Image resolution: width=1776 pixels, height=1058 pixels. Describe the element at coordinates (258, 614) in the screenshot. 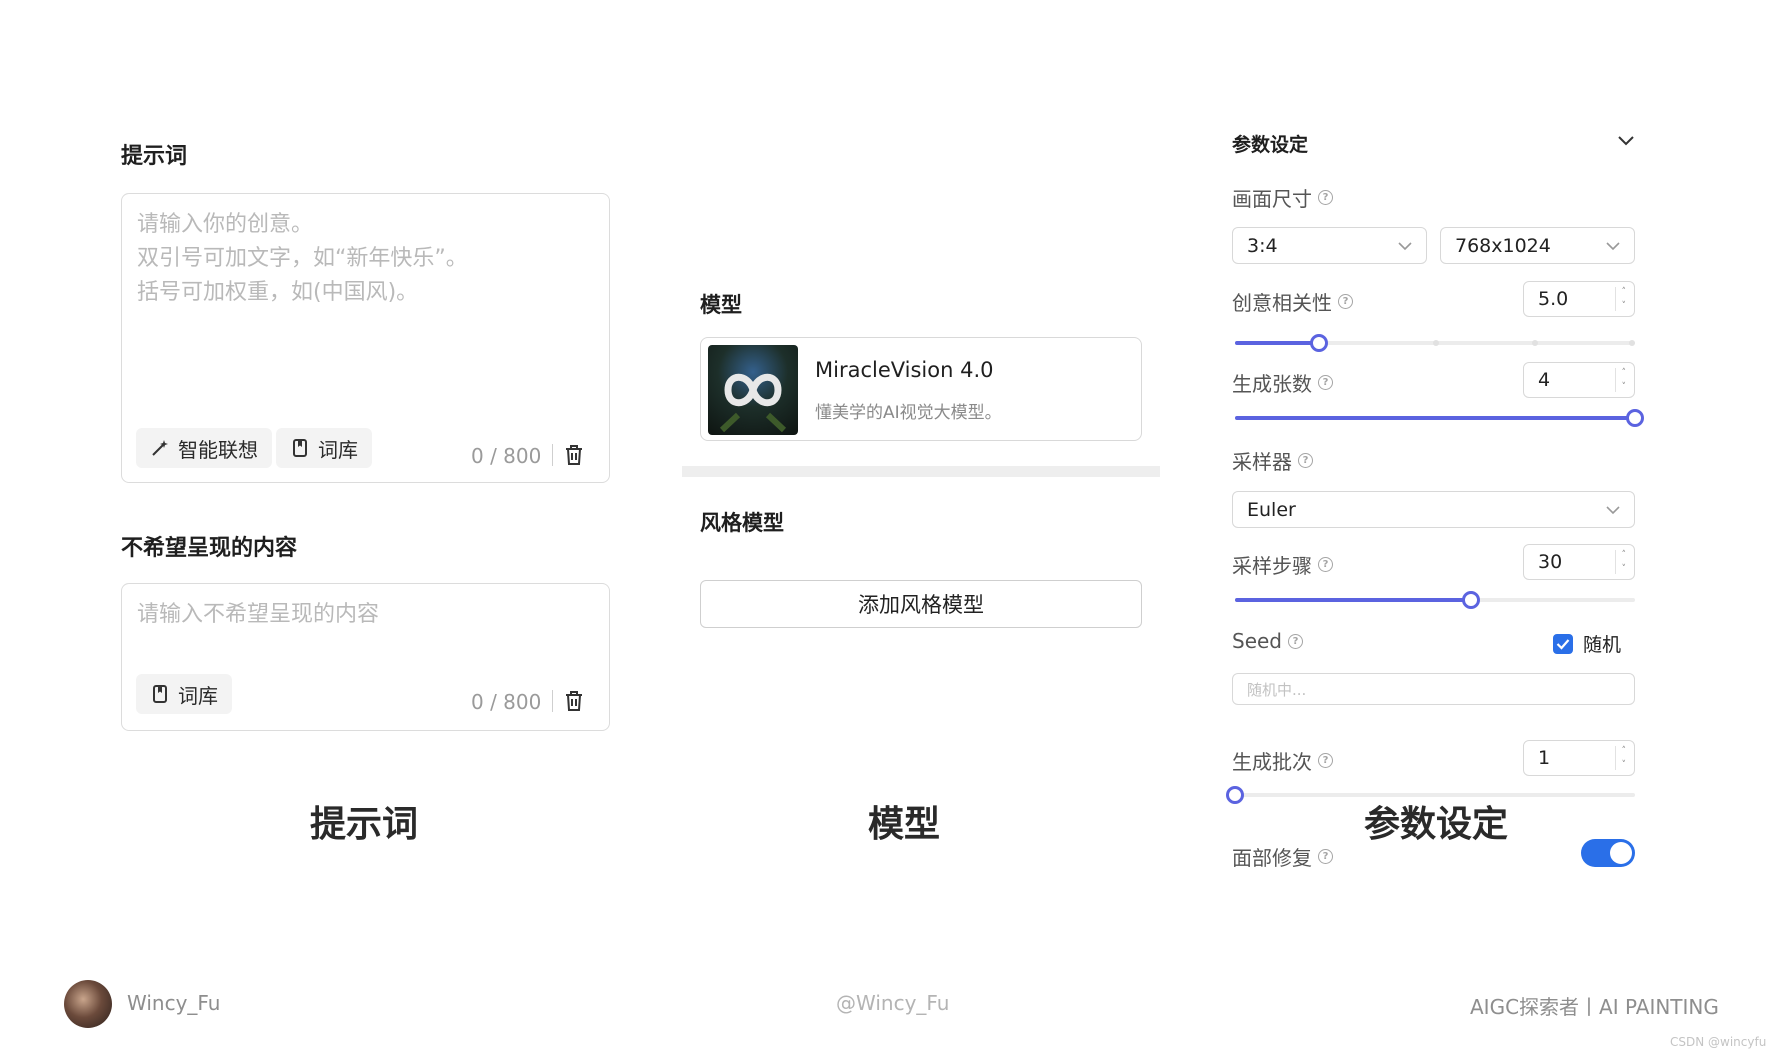

I see `negative-placeholder: 请输入不希望呈现的内容` at that location.